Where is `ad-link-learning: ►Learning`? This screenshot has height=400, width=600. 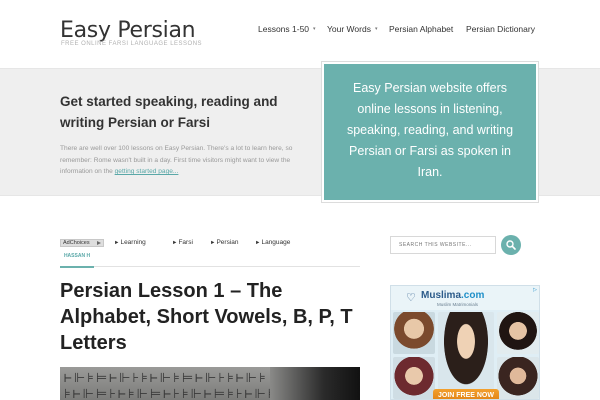 ad-link-learning: ►Learning is located at coordinates (130, 242).